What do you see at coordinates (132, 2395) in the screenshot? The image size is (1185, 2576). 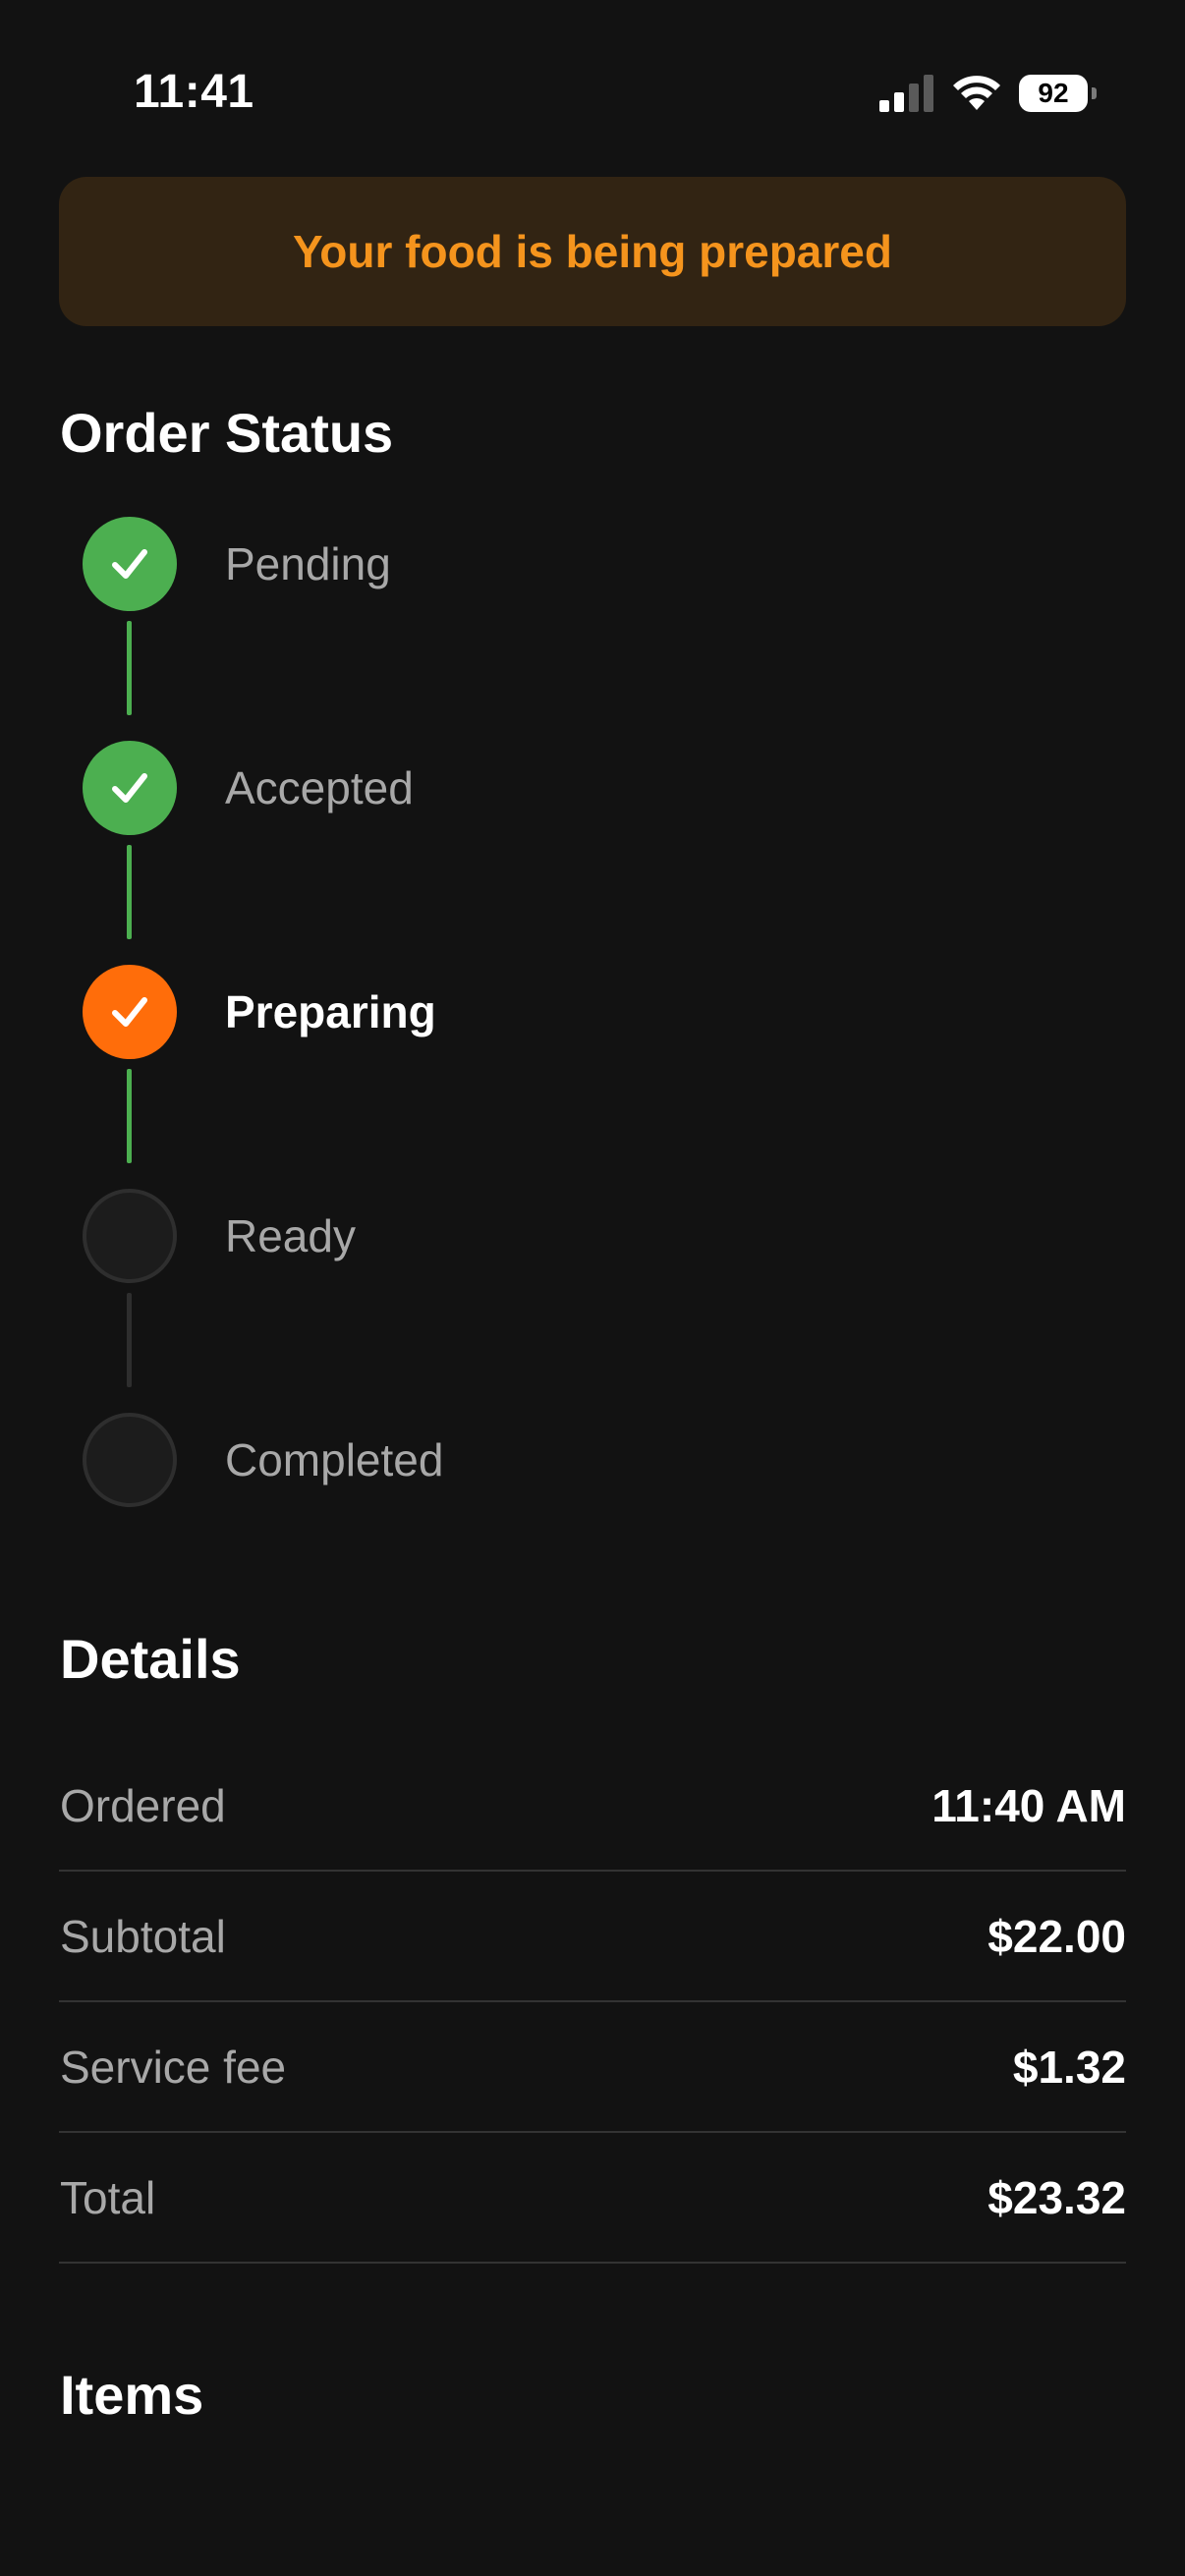 I see `items-title: Items` at bounding box center [132, 2395].